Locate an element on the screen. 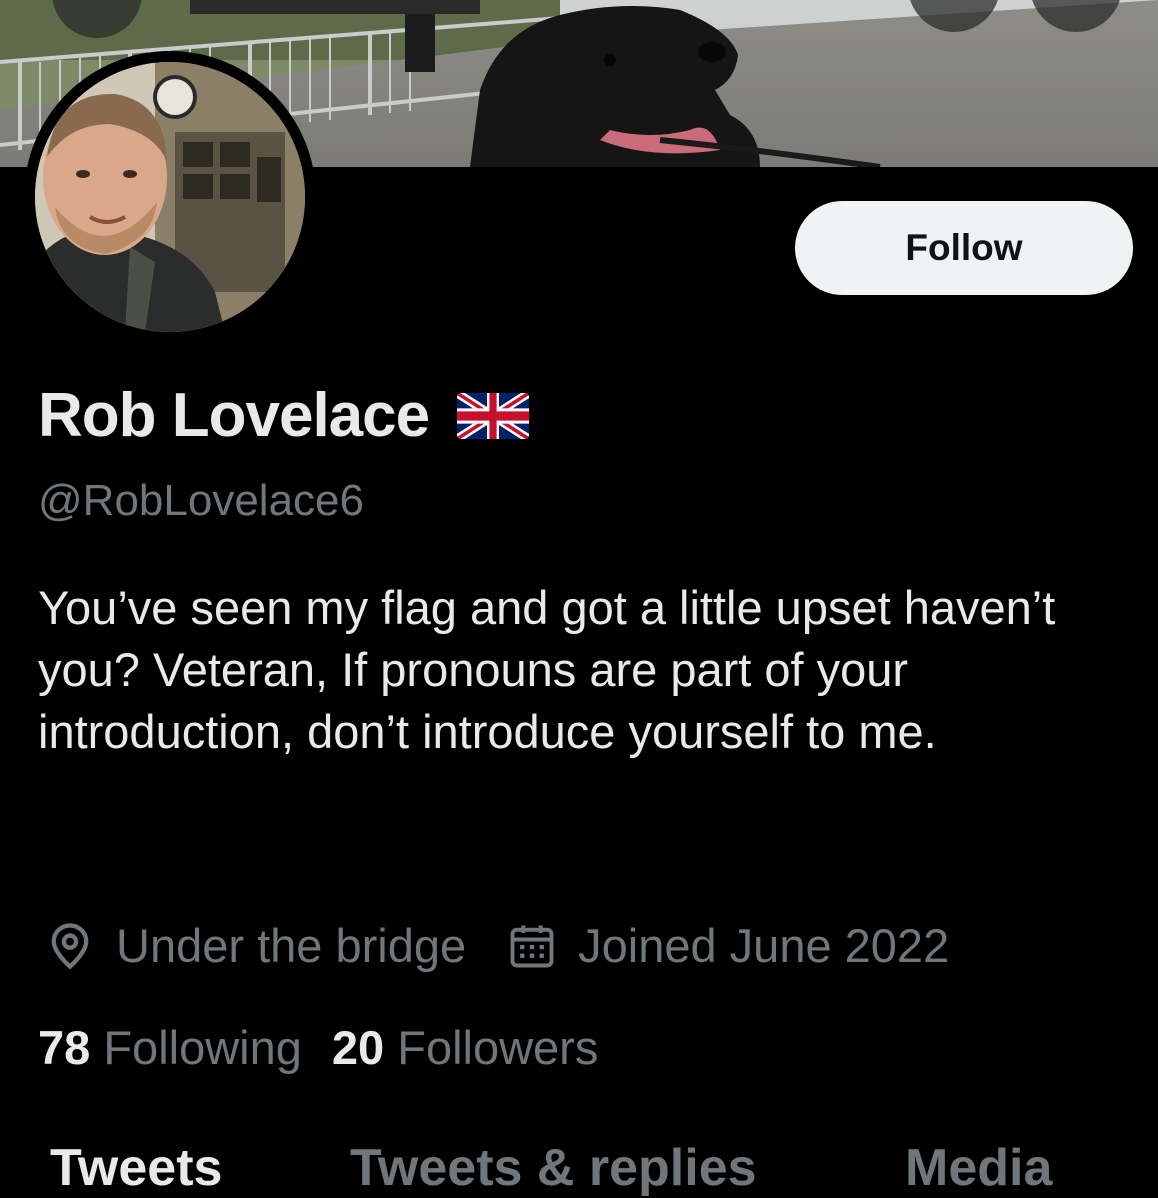  follow-button: Follow is located at coordinates (964, 248).